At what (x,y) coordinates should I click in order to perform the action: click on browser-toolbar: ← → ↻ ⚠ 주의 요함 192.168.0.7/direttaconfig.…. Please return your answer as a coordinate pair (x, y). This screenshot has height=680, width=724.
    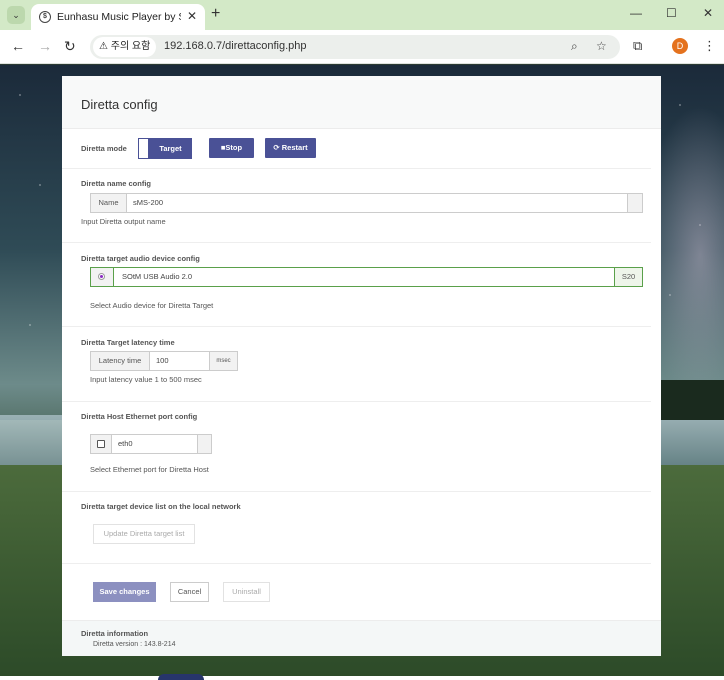
    Looking at the image, I should click on (362, 47).